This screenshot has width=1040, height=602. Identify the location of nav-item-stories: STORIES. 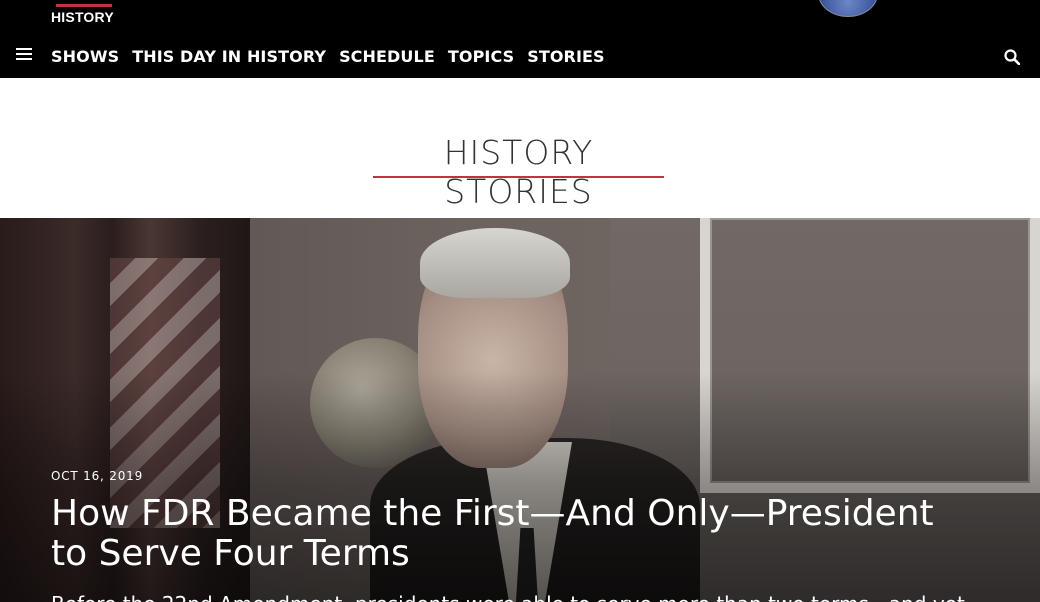
(565, 56).